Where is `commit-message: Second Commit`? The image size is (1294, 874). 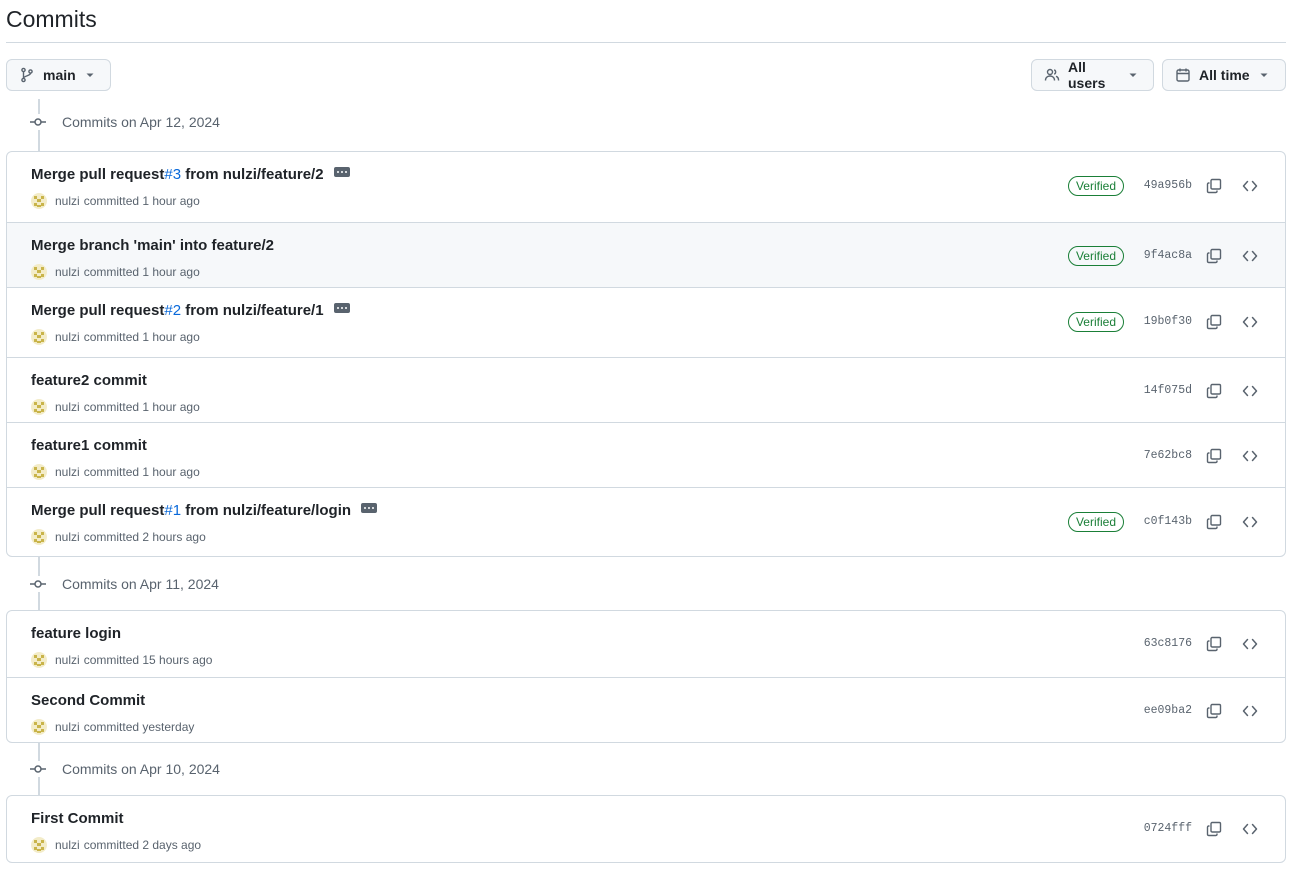 commit-message: Second Commit is located at coordinates (88, 700).